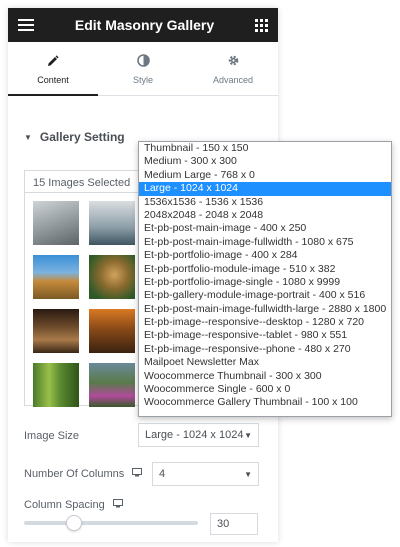 This screenshot has height=547, width=400. I want to click on thumbnail-bamboo, so click(56, 385).